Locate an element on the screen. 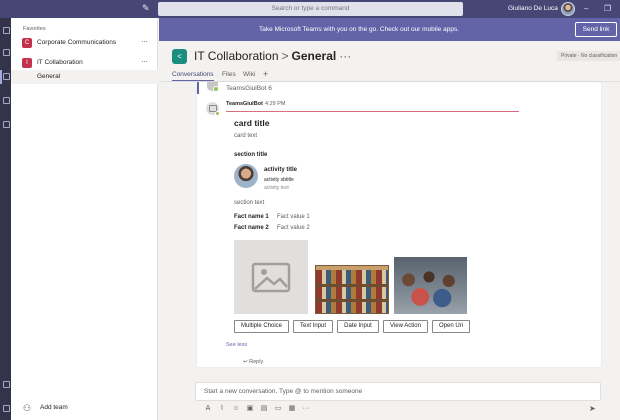 This screenshot has height=420, width=620. store-icon is located at coordinates (5, 385).